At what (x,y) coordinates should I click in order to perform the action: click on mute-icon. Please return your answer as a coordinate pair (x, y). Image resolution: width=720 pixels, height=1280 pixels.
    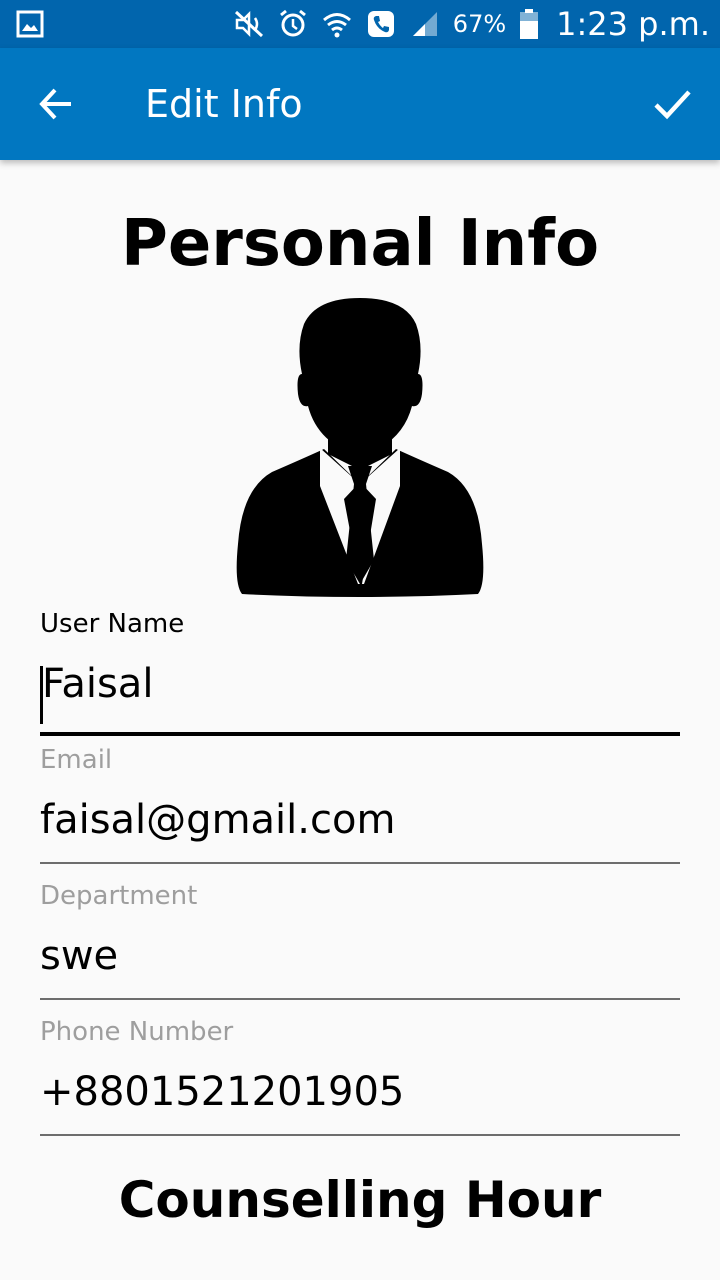
    Looking at the image, I should click on (248, 24).